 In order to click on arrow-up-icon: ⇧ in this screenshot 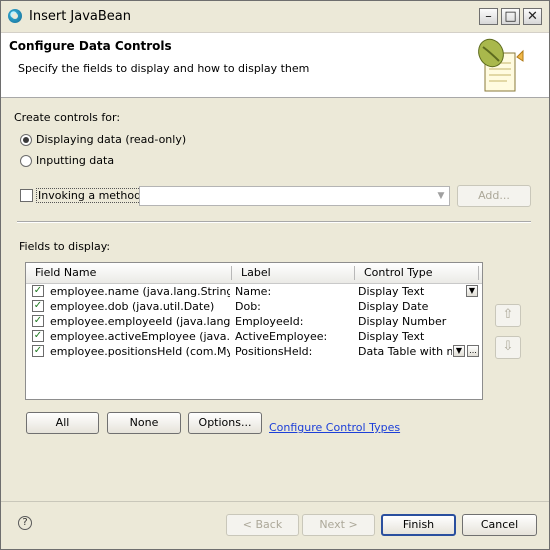, I will do `click(508, 314)`.